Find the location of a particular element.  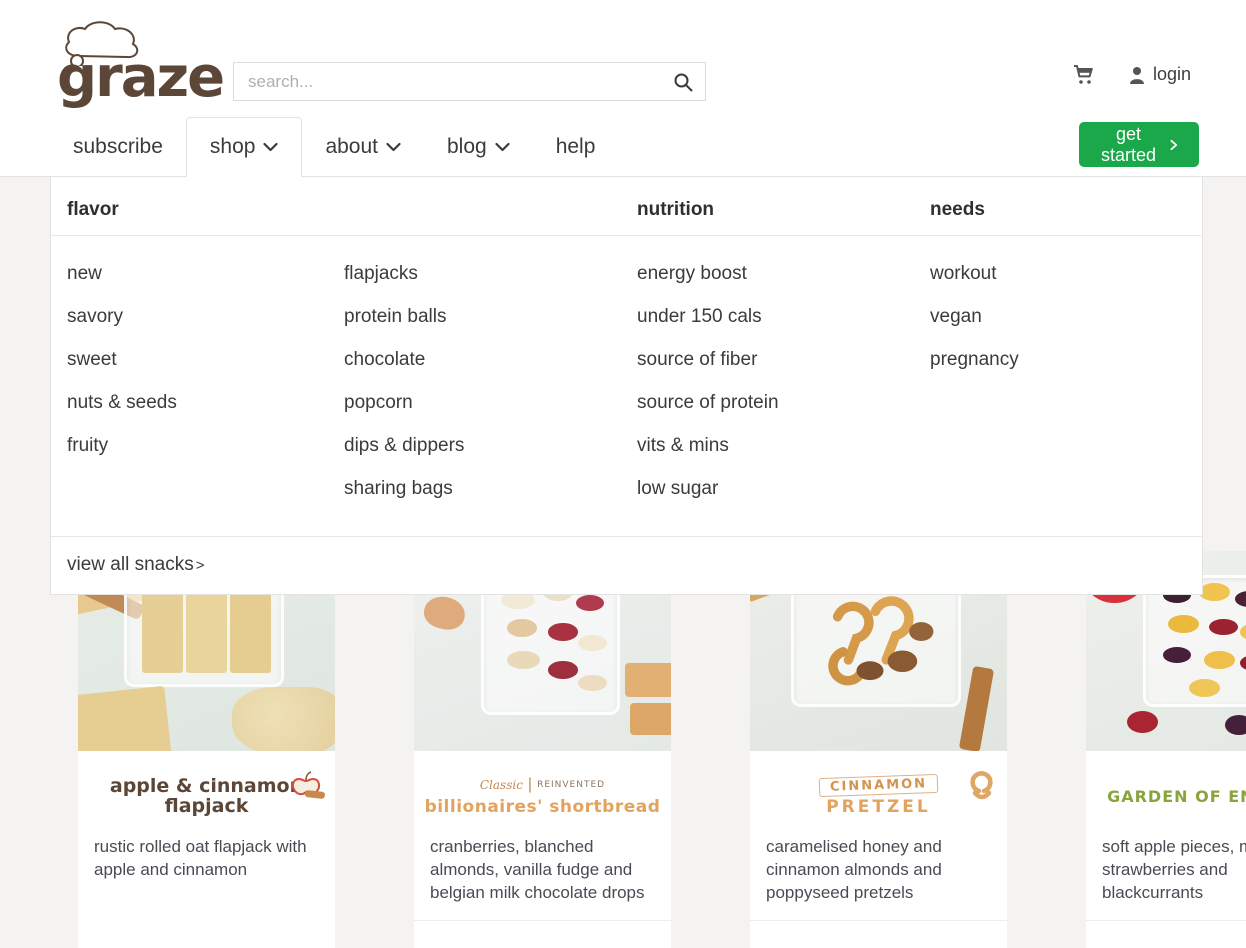

get-started-button: get started is located at coordinates (1138, 144).